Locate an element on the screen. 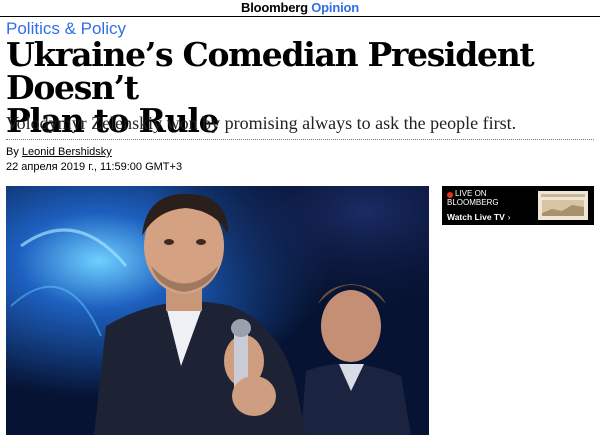  masthead-logo: Bloomberg Opinion is located at coordinates (300, 8).